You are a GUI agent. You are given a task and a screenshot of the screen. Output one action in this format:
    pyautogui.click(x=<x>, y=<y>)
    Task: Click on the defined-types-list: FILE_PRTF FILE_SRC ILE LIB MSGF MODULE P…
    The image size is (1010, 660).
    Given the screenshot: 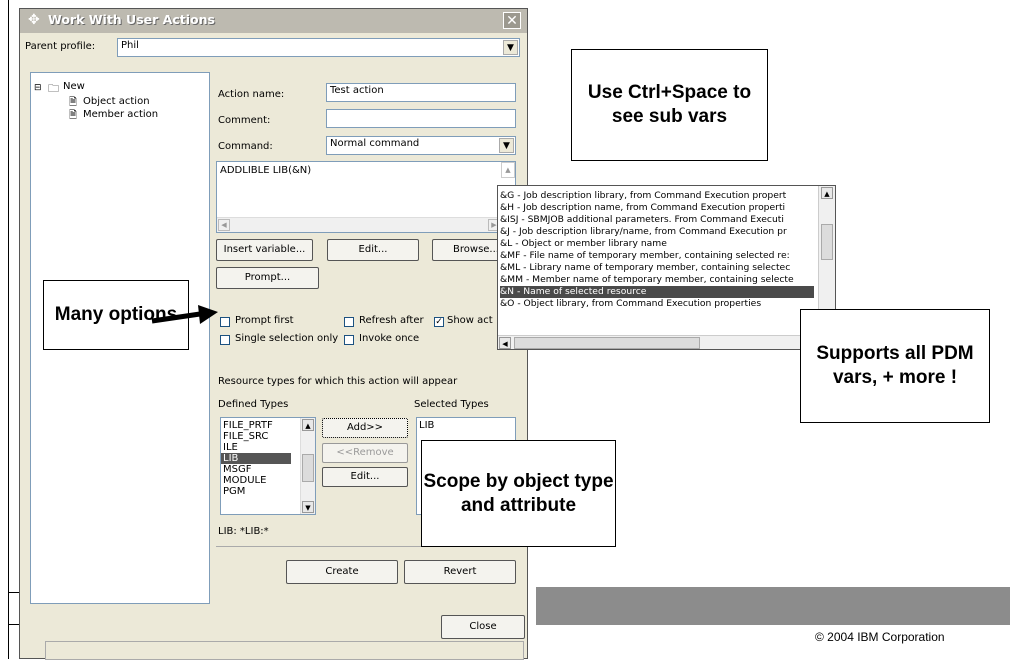 What is the action you would take?
    pyautogui.click(x=268, y=466)
    